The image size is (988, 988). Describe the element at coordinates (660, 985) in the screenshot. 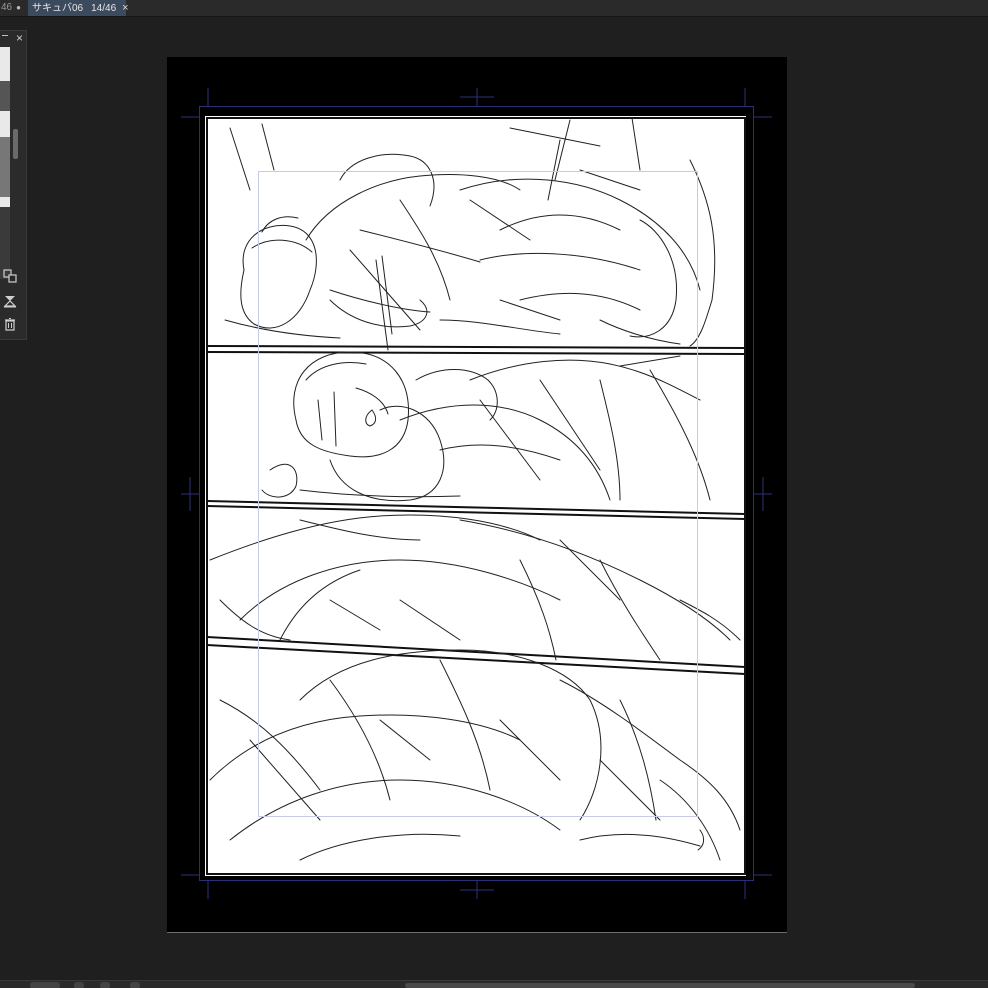

I see `horizontal-scrollbar` at that location.